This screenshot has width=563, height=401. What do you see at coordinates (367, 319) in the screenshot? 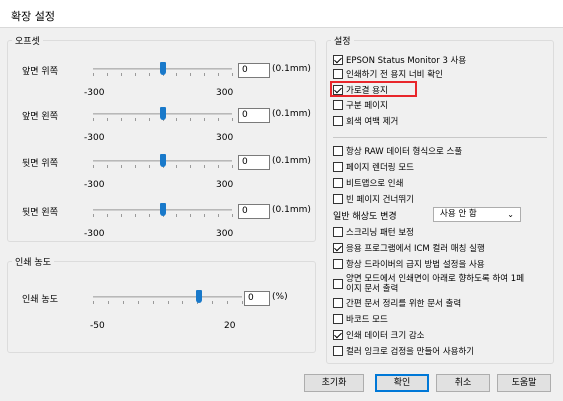
I see `checkbox-label: 바코드 모드` at bounding box center [367, 319].